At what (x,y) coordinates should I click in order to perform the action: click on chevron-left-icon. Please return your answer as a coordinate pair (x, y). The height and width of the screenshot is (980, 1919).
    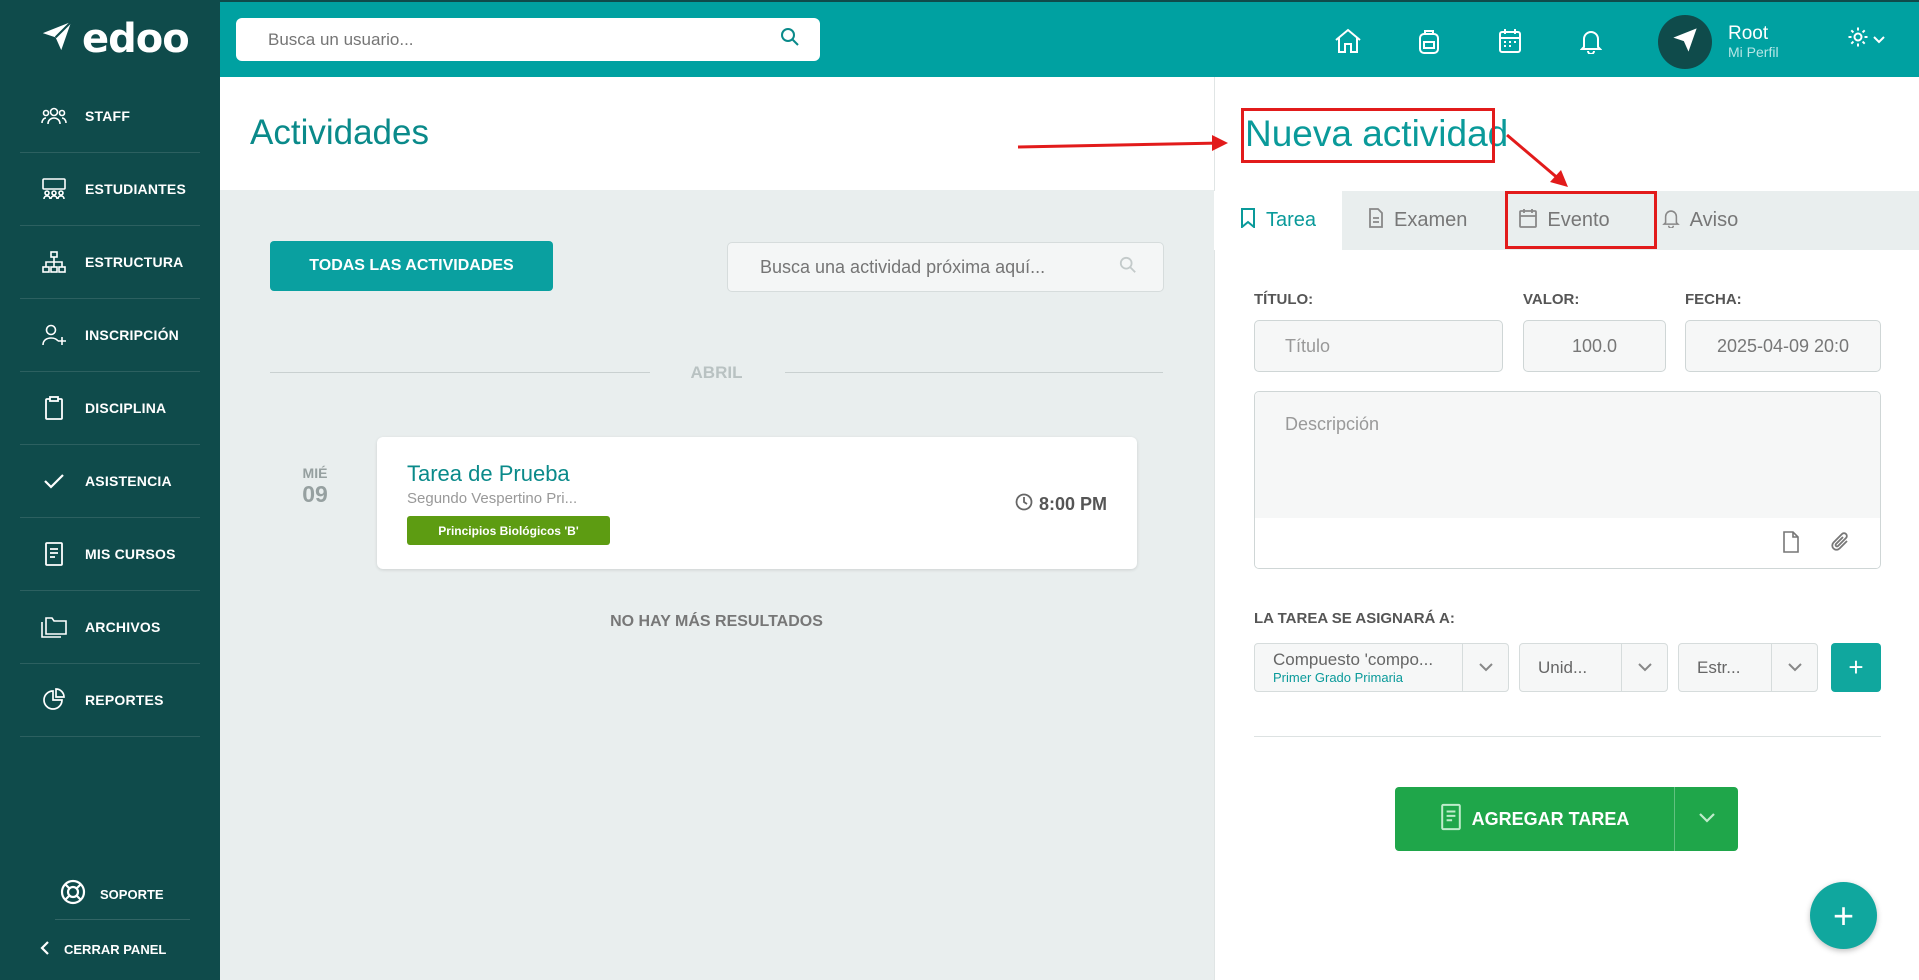
    Looking at the image, I should click on (45, 949).